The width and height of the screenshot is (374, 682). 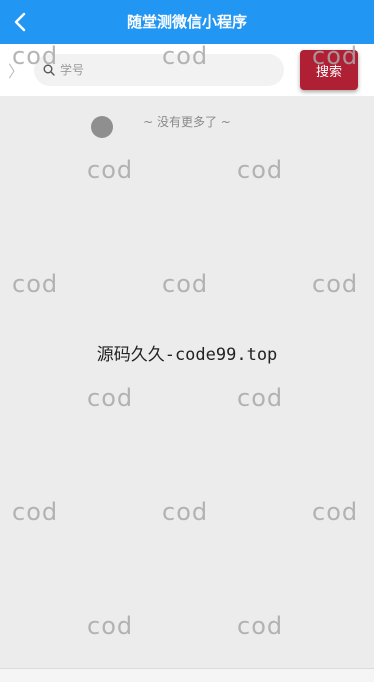 I want to click on page-title: 随堂测微信小程序, so click(x=186, y=22).